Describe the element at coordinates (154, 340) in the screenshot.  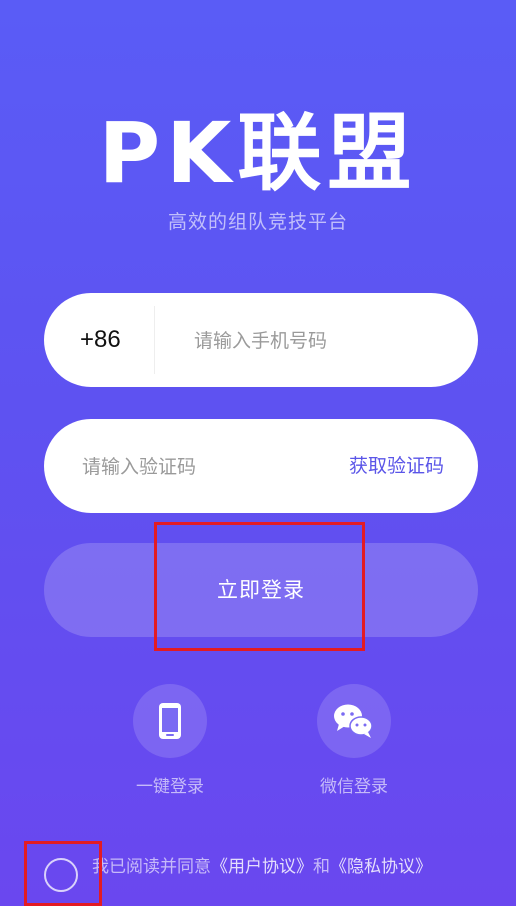
I see `divider` at that location.